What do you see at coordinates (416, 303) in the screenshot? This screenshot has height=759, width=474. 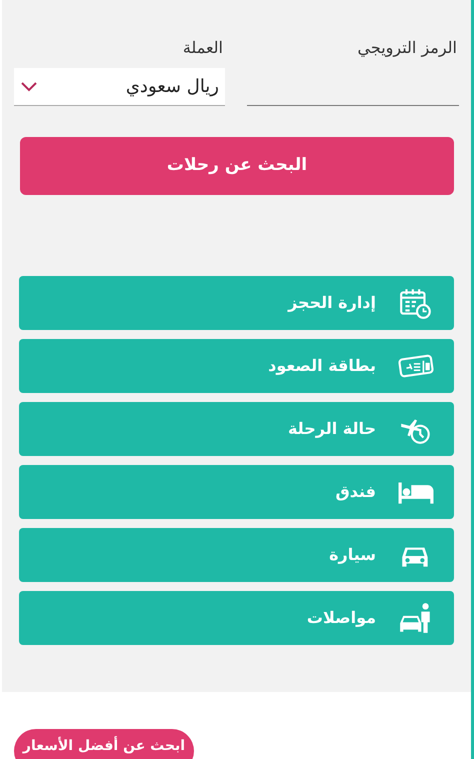 I see `calendar-clock-icon` at bounding box center [416, 303].